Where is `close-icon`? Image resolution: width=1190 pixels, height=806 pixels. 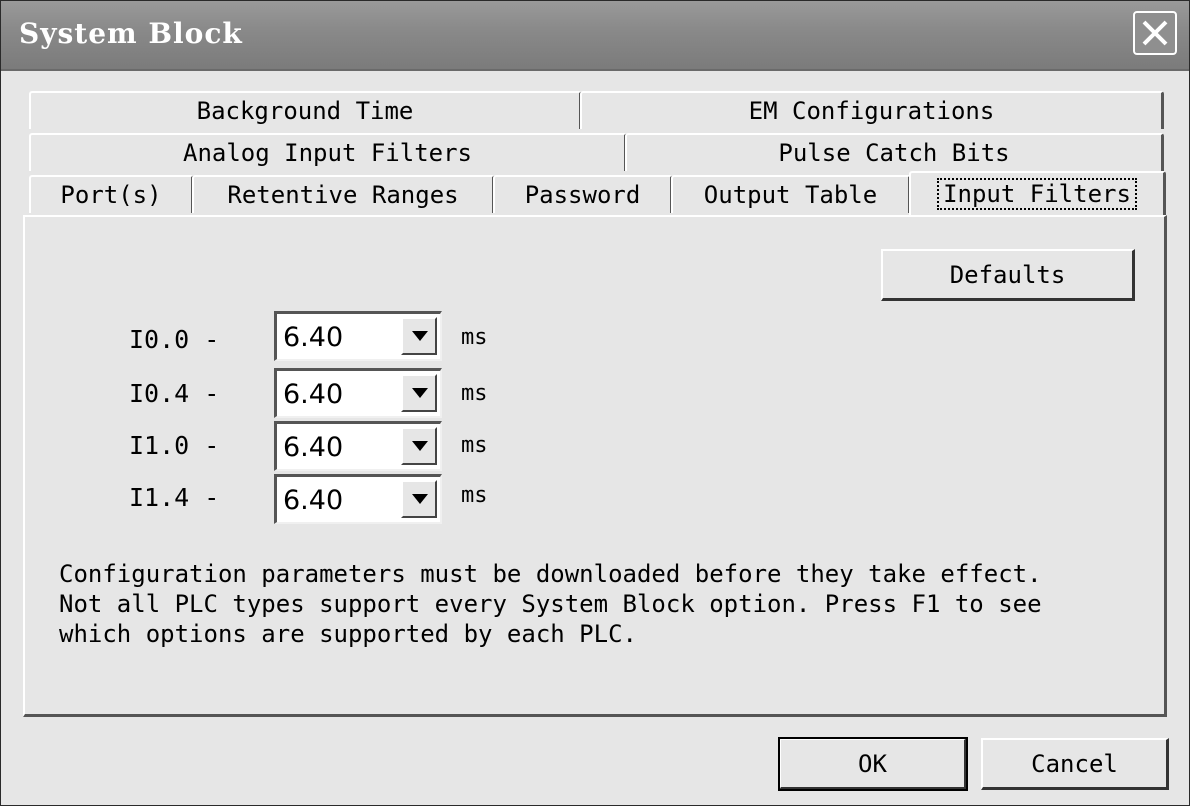 close-icon is located at coordinates (1155, 33).